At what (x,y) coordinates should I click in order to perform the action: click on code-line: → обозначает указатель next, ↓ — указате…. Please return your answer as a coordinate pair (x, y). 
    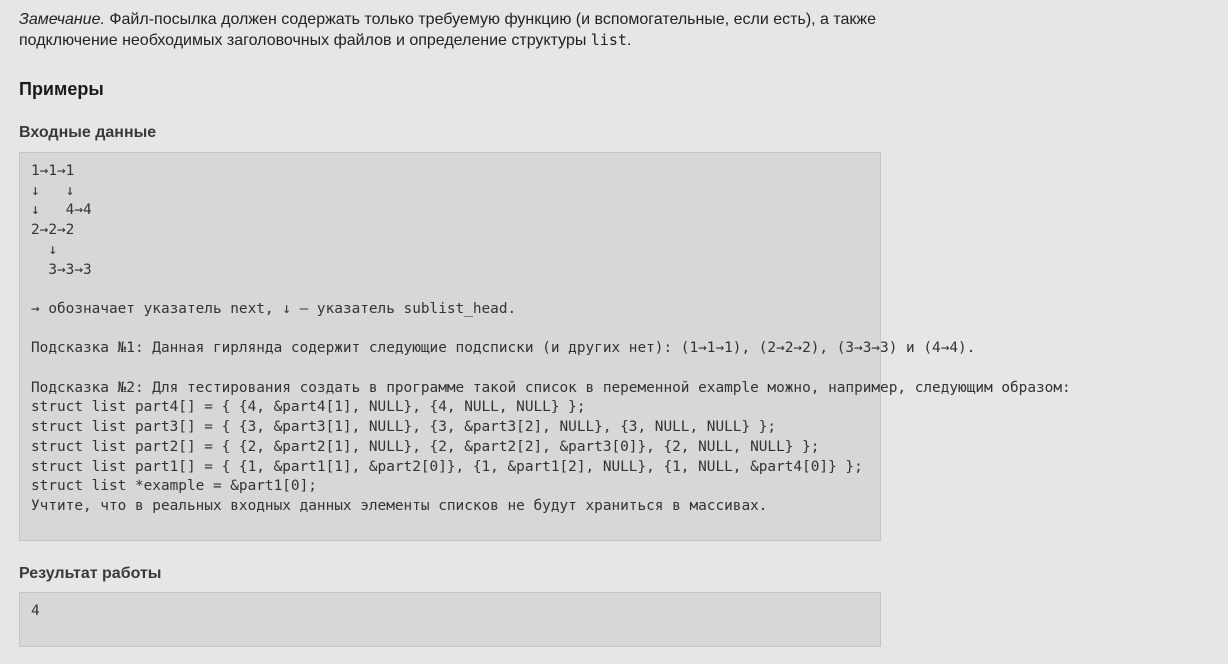
    Looking at the image, I should click on (274, 308).